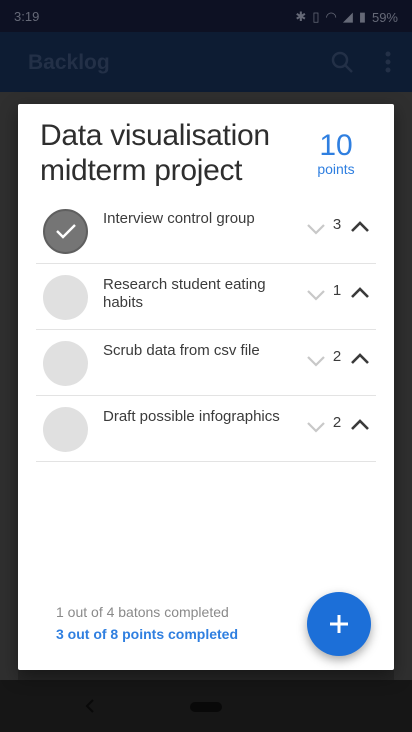 The width and height of the screenshot is (412, 732). I want to click on check-icon, so click(66, 231).